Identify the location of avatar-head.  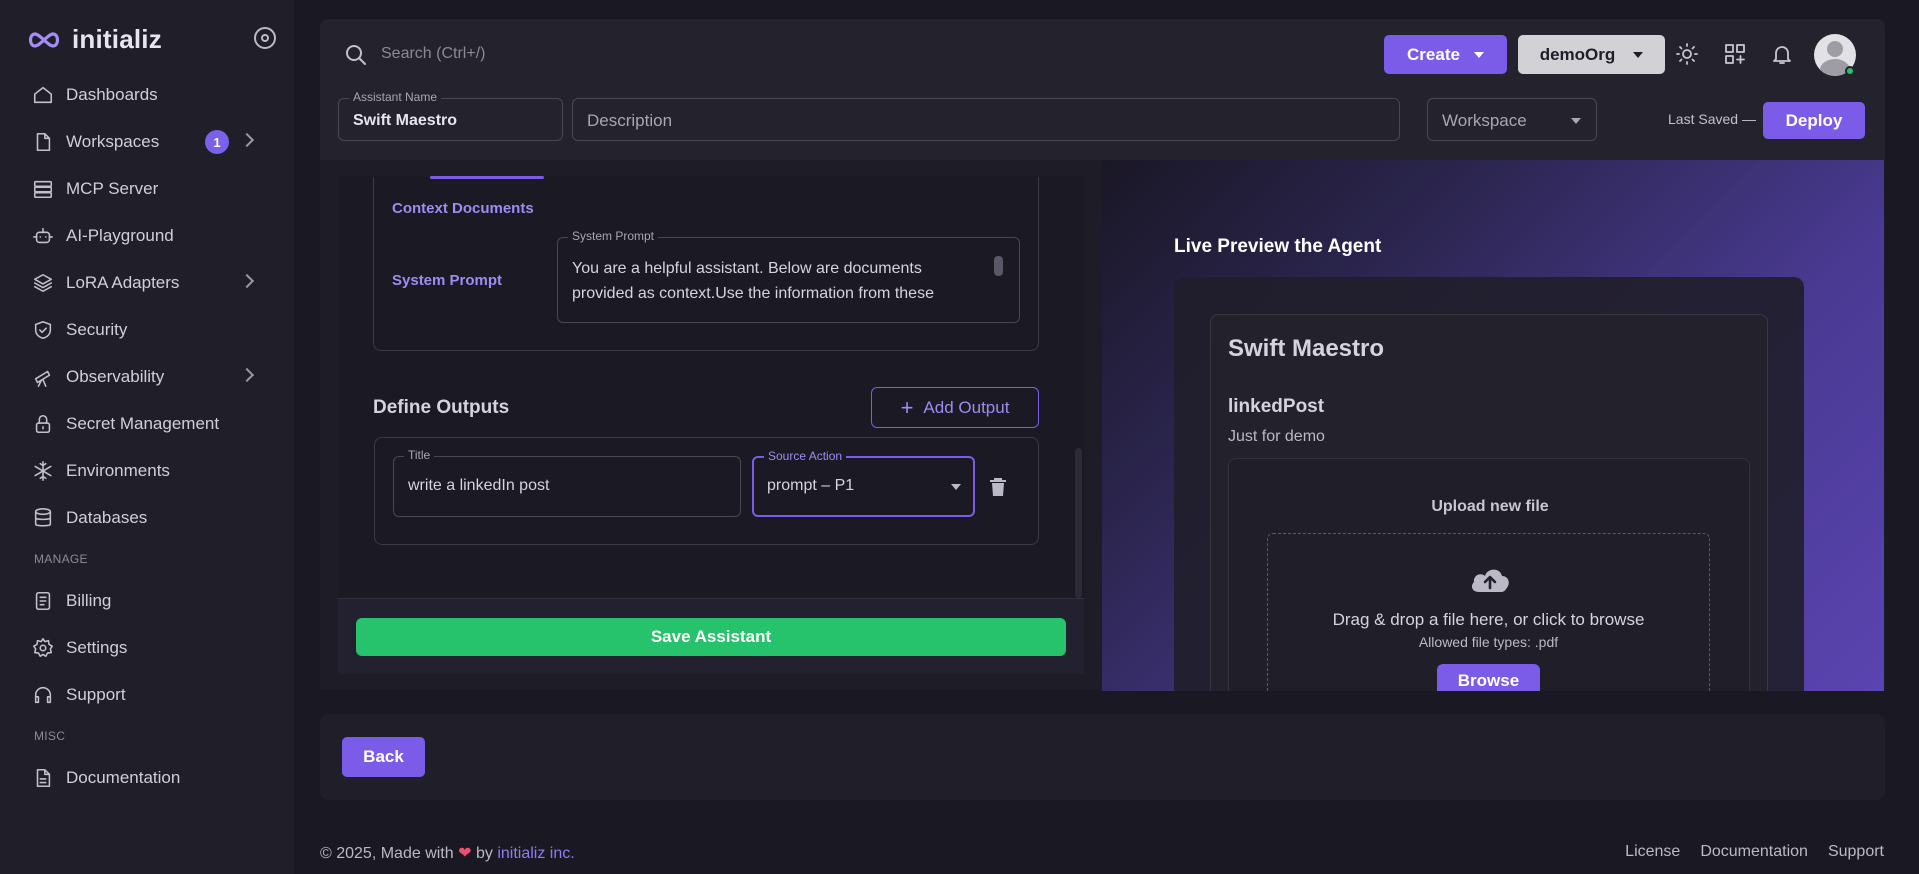
(1835, 49).